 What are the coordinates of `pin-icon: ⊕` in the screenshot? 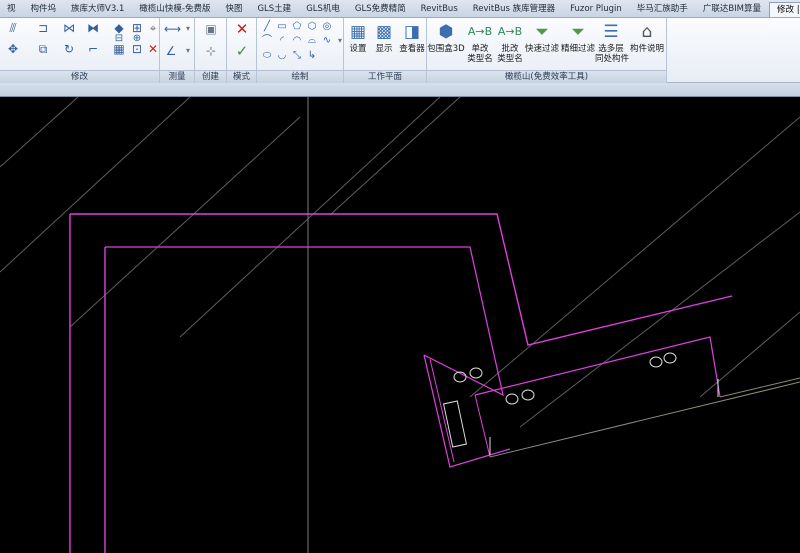 It's located at (137, 39).